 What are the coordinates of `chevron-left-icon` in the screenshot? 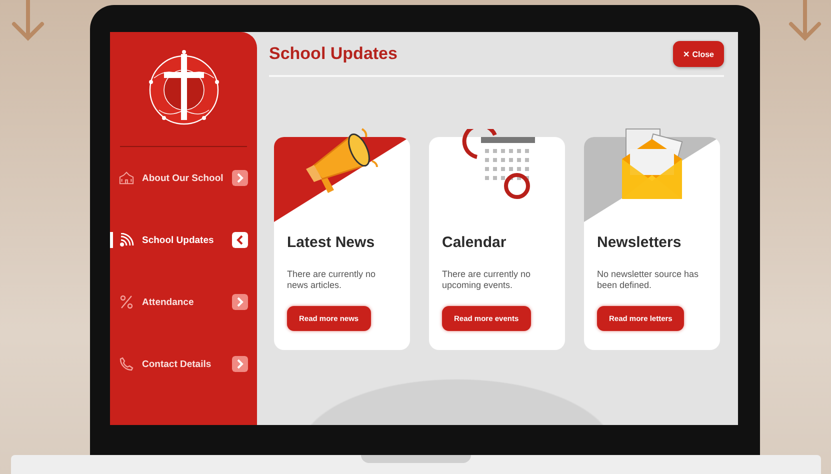 It's located at (240, 240).